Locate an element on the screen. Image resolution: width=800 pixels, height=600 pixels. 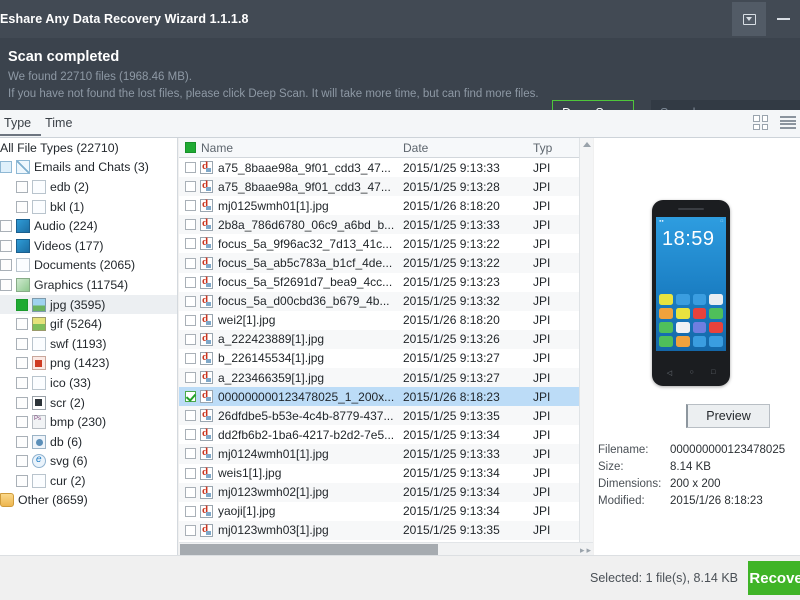
column-header-type: Typ is located at coordinates (557, 148).